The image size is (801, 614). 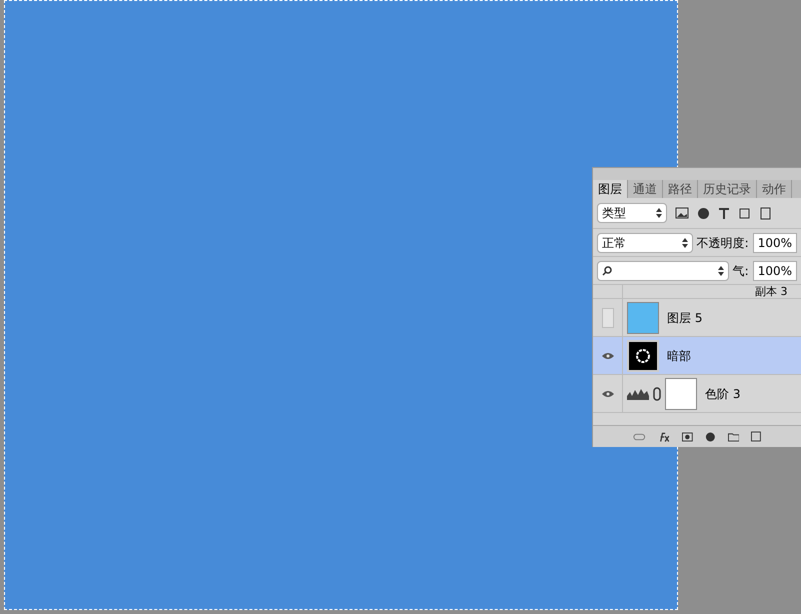 What do you see at coordinates (697, 356) in the screenshot?
I see `layer-row: 暗部` at bounding box center [697, 356].